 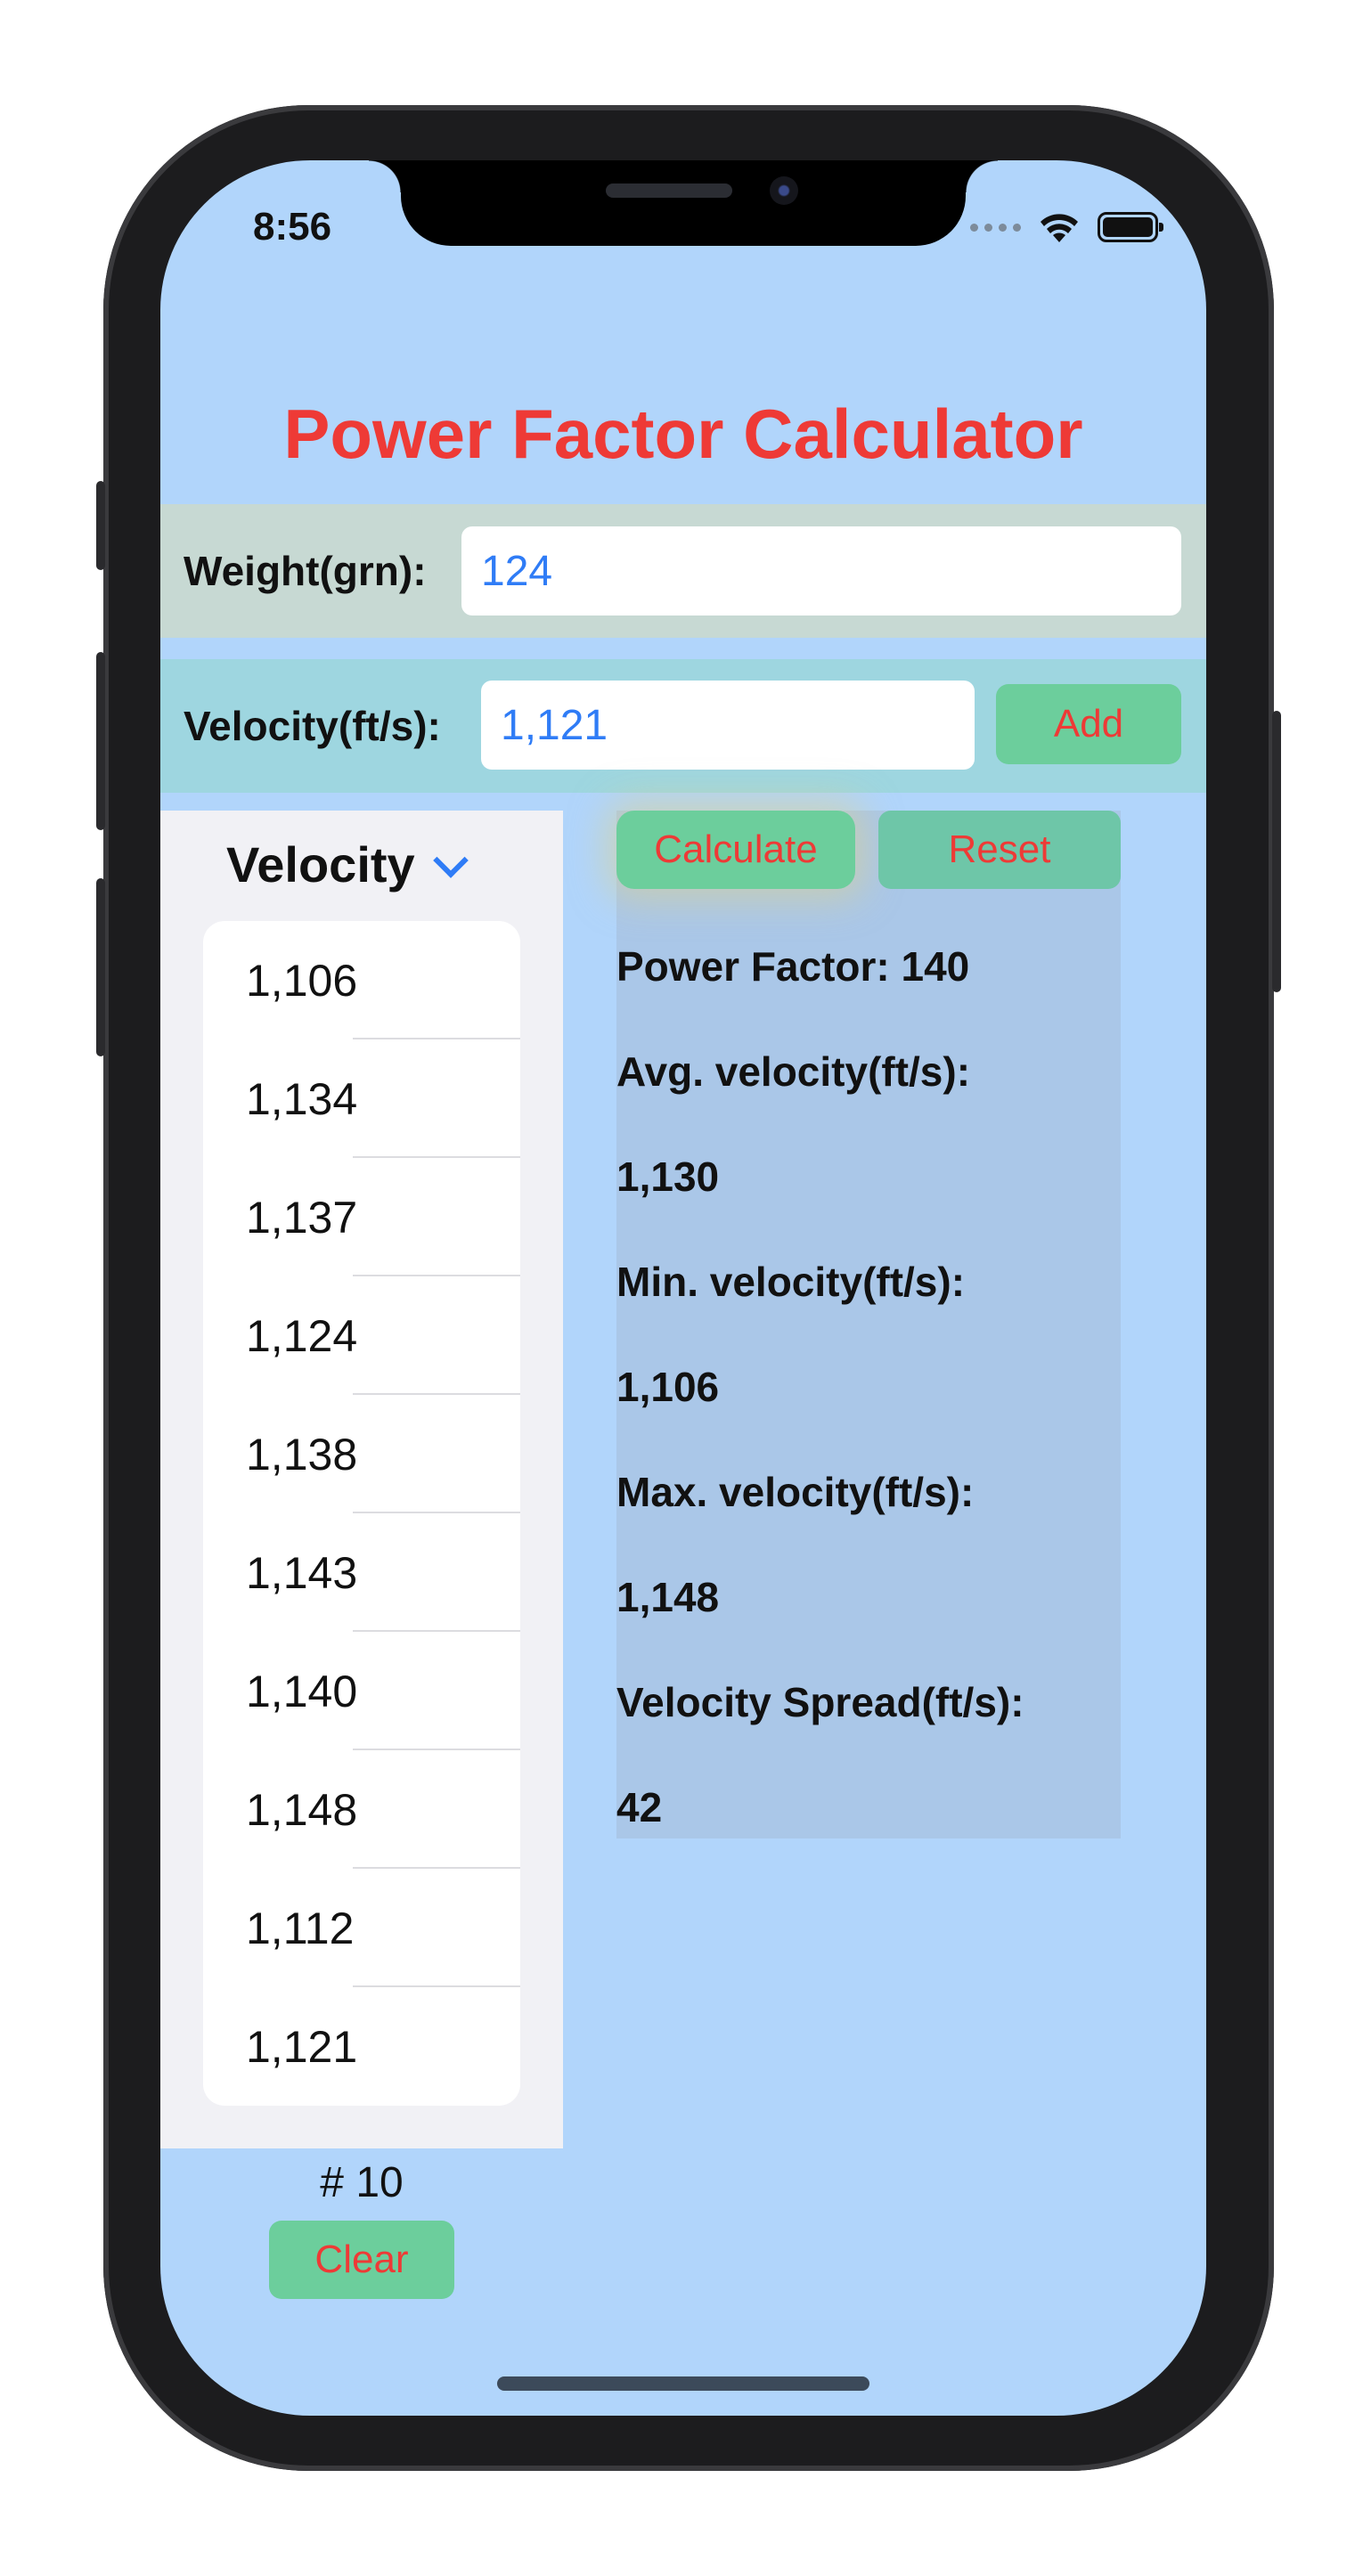 I want to click on volume-down-button, so click(x=101, y=967).